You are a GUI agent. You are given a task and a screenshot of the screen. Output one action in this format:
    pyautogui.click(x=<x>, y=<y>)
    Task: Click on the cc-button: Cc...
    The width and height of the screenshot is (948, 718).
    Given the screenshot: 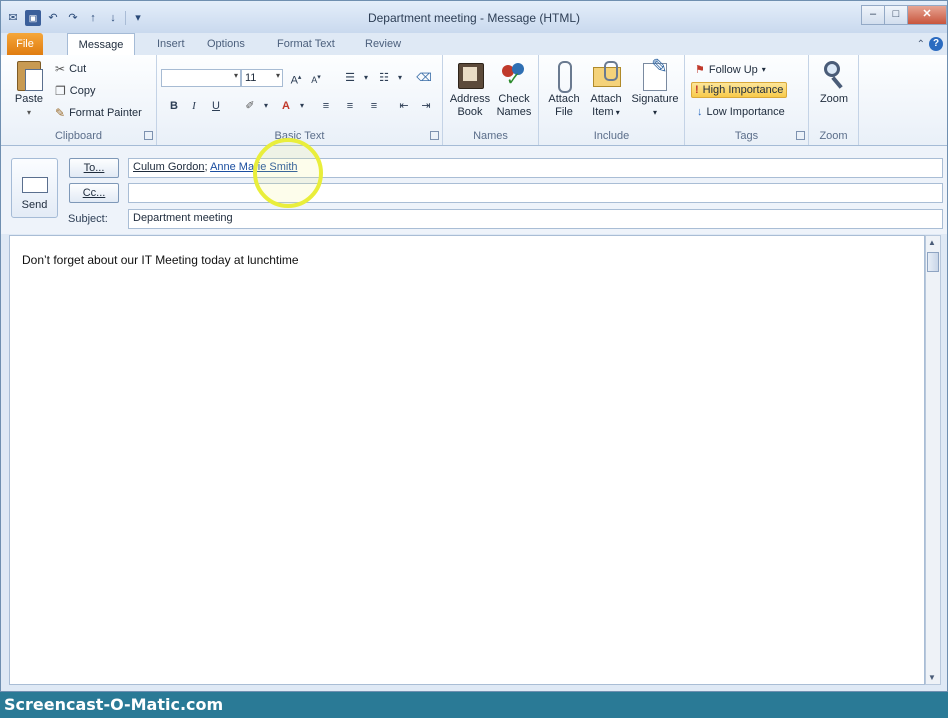 What is the action you would take?
    pyautogui.click(x=94, y=193)
    